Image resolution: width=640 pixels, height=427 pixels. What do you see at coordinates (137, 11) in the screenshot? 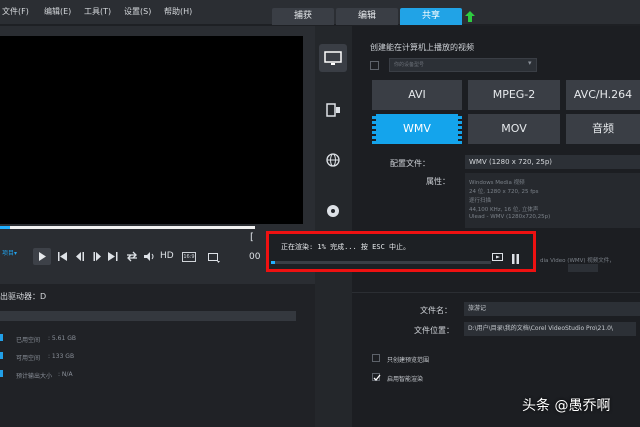
I see `menu-settings: 设置(S)` at bounding box center [137, 11].